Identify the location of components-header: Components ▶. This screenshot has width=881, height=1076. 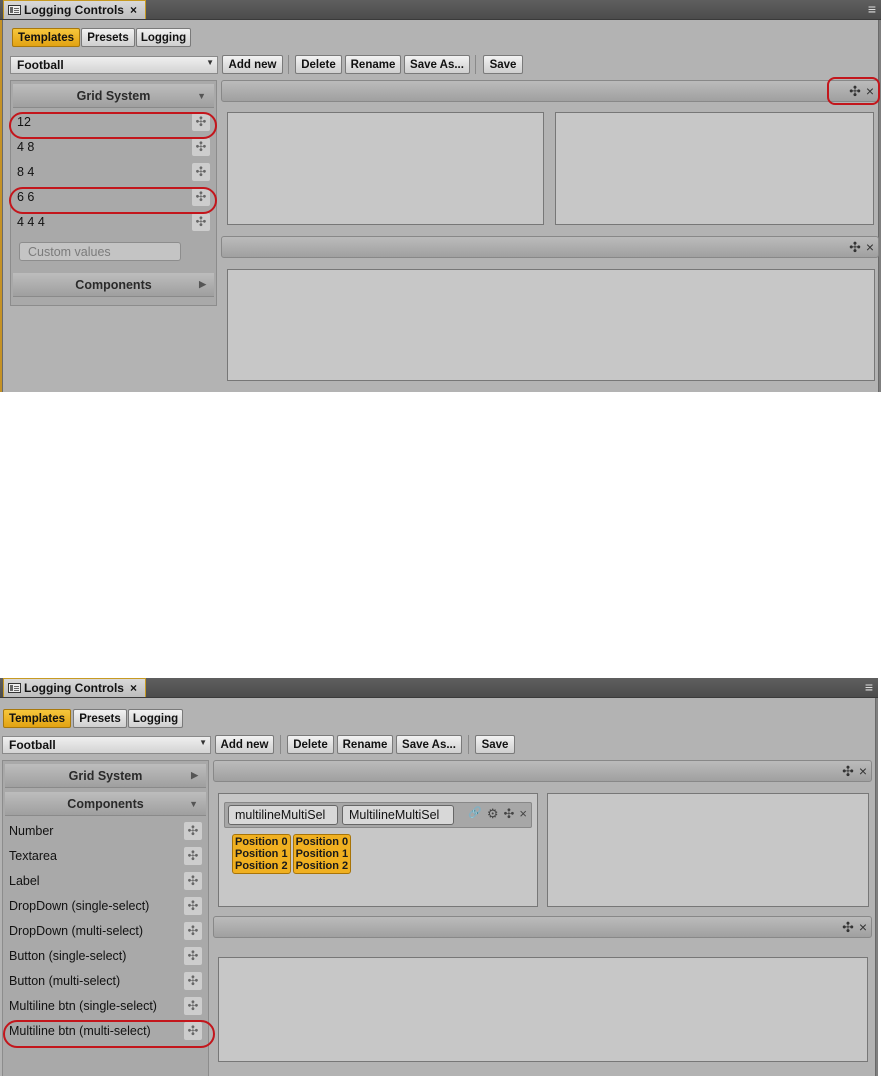
(113, 285).